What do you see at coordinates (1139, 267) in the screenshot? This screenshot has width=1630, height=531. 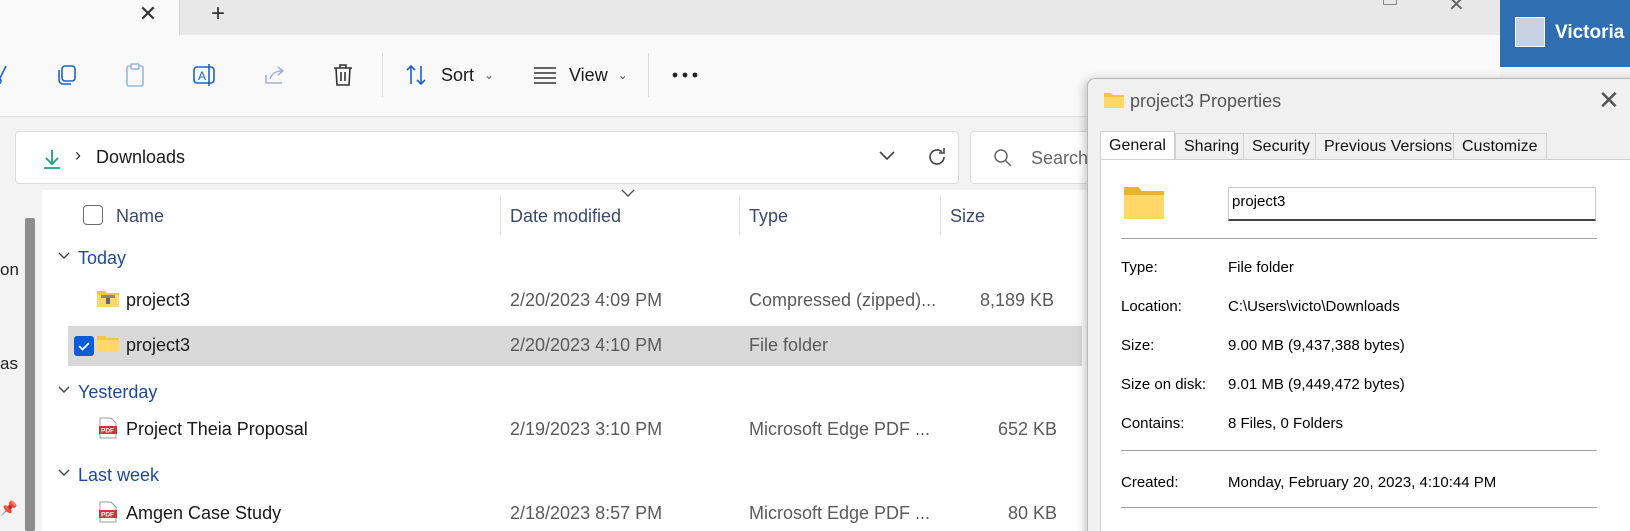 I see `prop-label: Type:` at bounding box center [1139, 267].